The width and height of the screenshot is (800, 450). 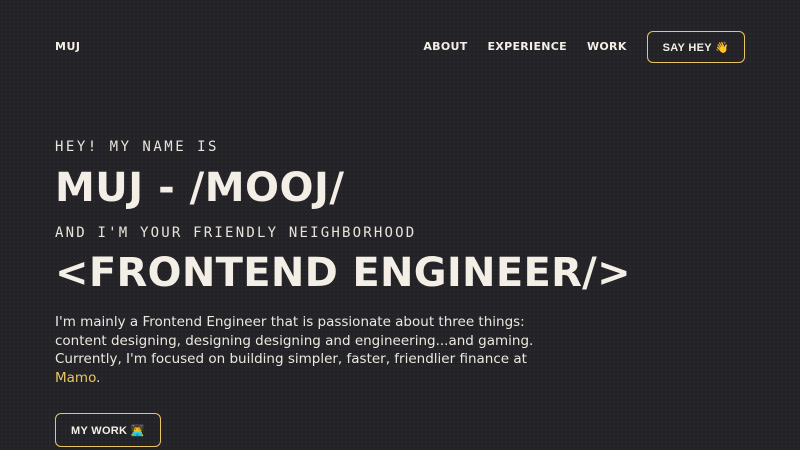 I want to click on hero-name: MUJ - /MOOJ/, so click(x=200, y=188).